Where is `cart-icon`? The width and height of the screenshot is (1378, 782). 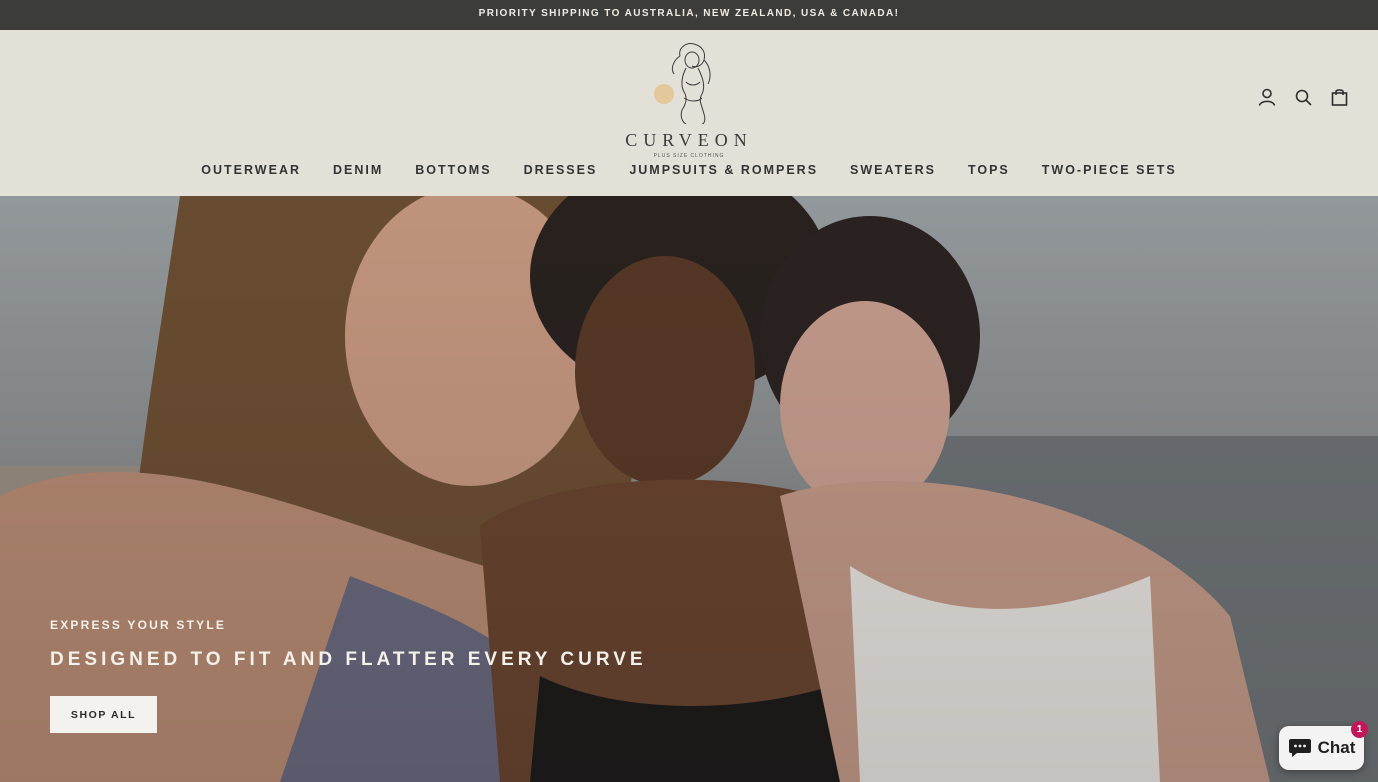
cart-icon is located at coordinates (1339, 97).